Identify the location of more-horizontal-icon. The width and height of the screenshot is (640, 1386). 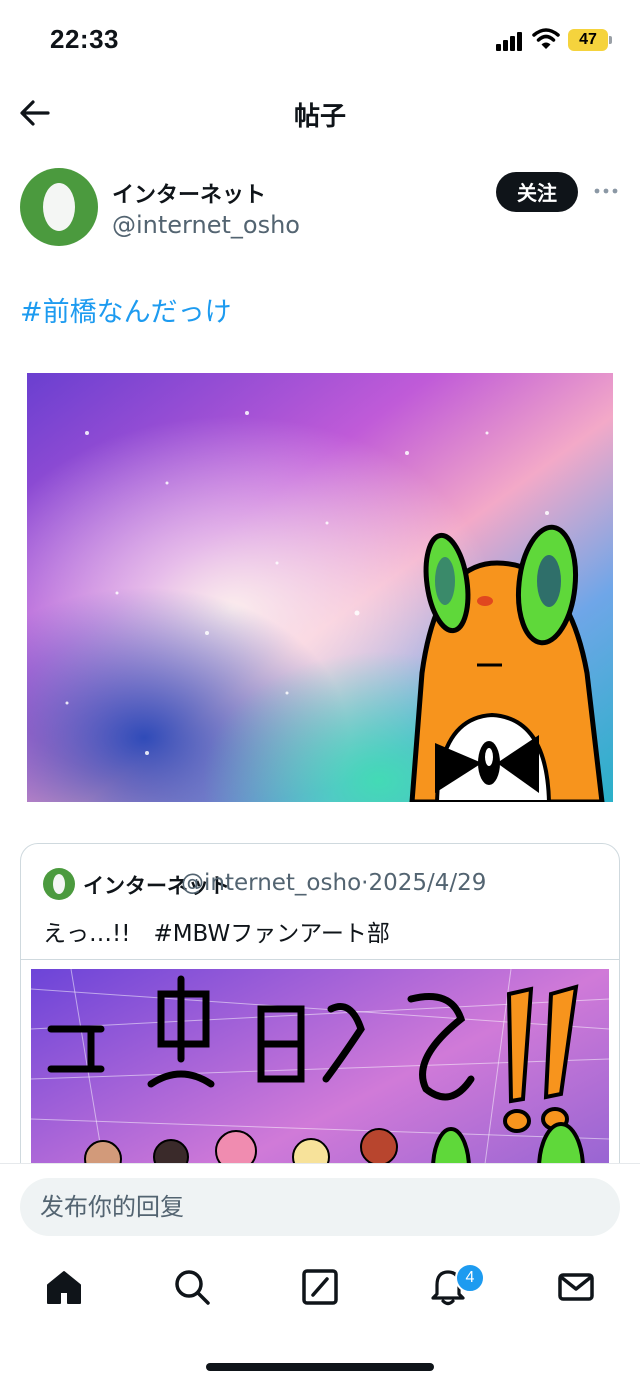
(606, 191).